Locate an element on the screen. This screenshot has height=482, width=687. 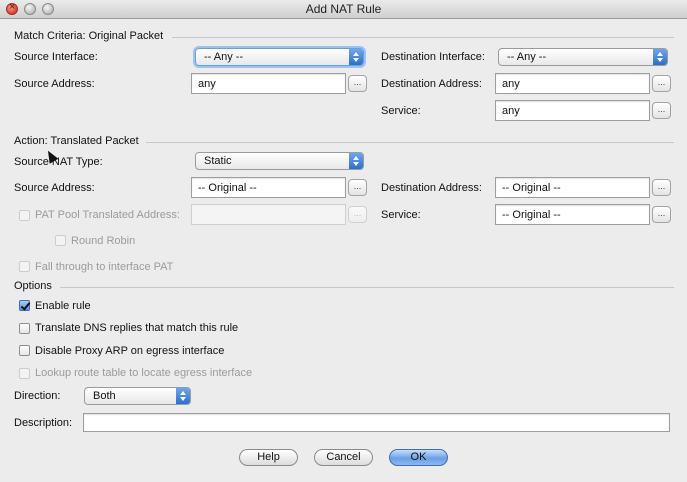
options-separator is located at coordinates (367, 287).